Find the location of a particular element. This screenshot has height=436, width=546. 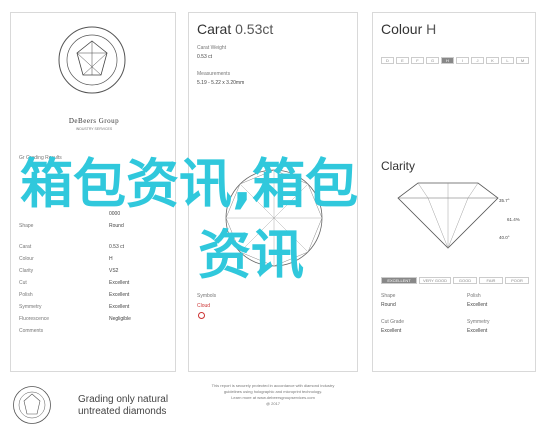

scale-item: GOOD is located at coordinates (465, 280).